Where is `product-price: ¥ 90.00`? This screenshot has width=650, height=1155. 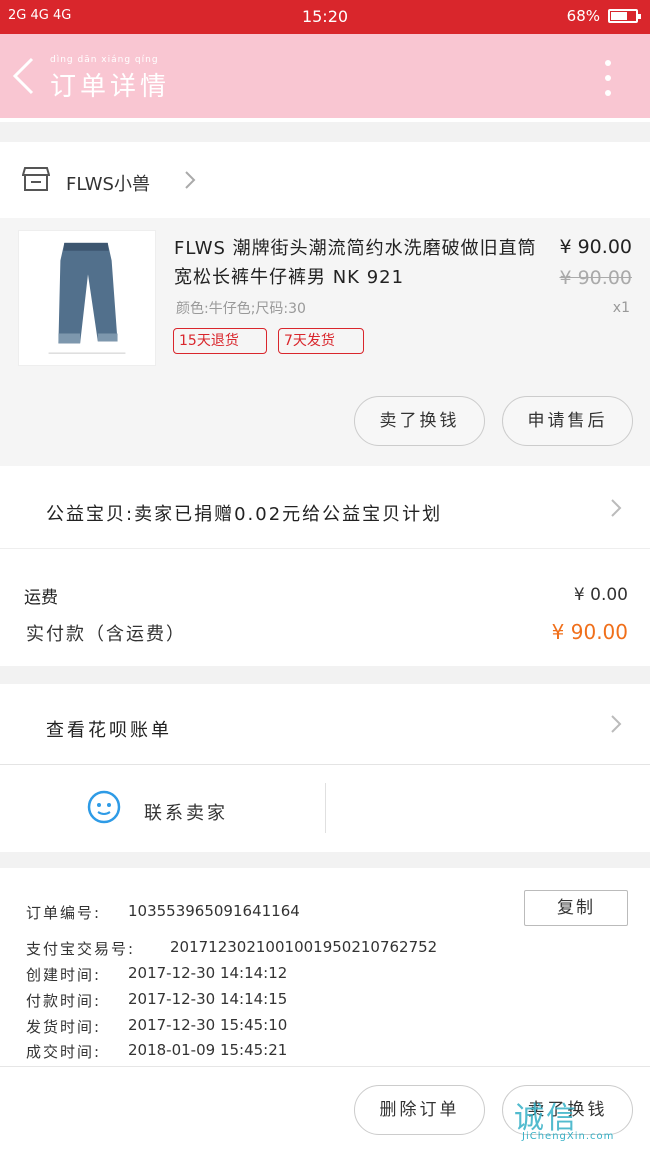
product-price: ¥ 90.00 is located at coordinates (595, 247).